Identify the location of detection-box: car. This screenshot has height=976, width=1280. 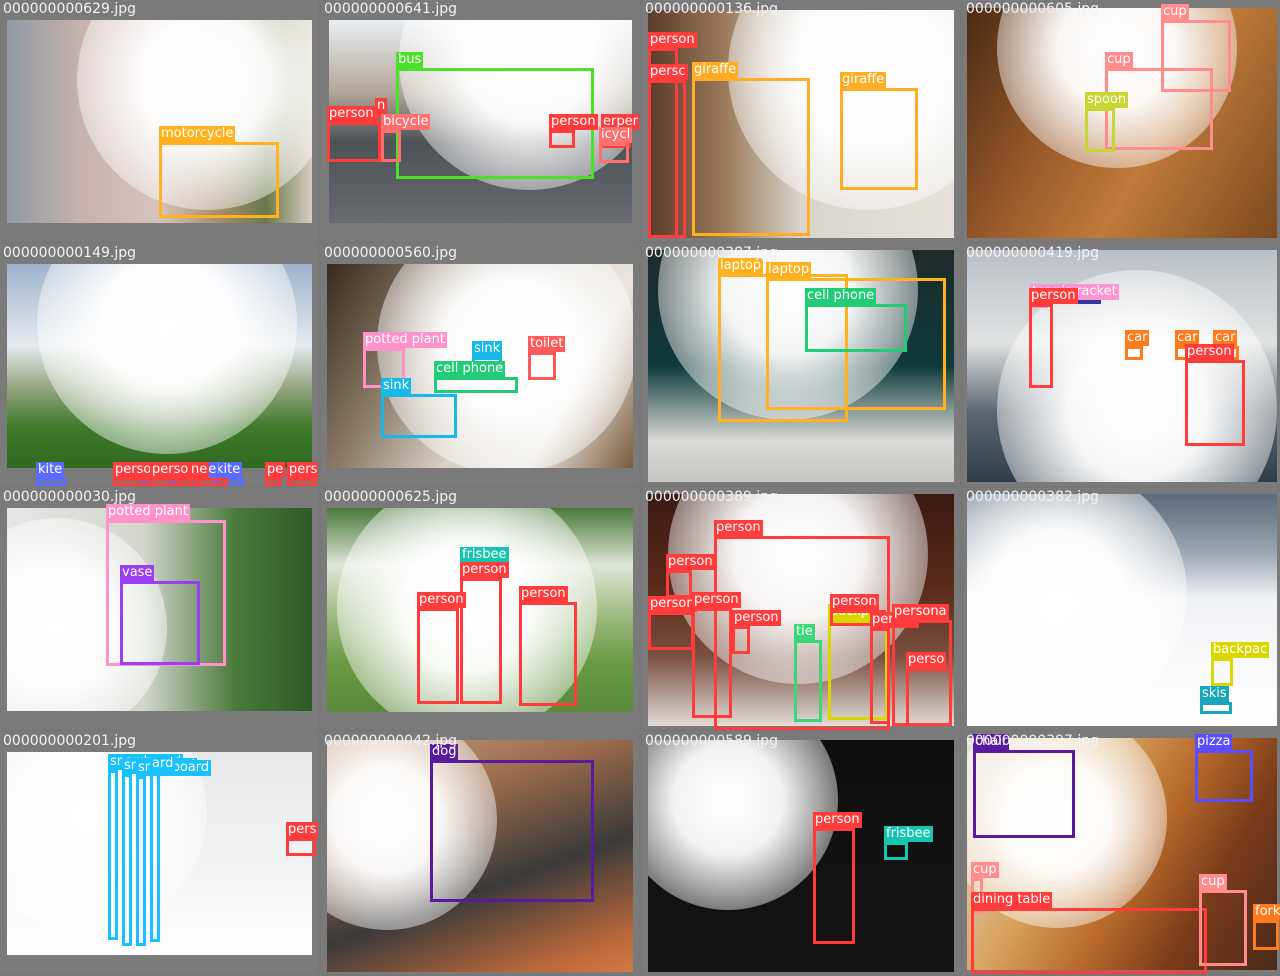
(1137, 345).